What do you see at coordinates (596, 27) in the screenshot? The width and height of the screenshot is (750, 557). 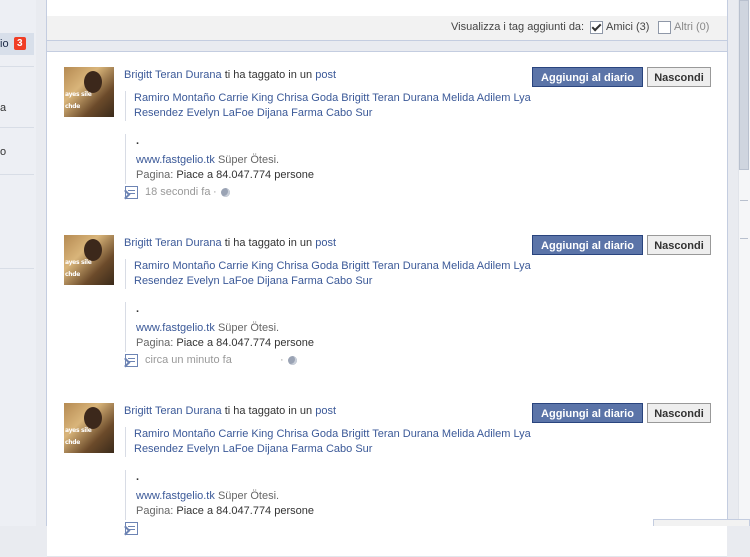 I see `friends-checkbox` at bounding box center [596, 27].